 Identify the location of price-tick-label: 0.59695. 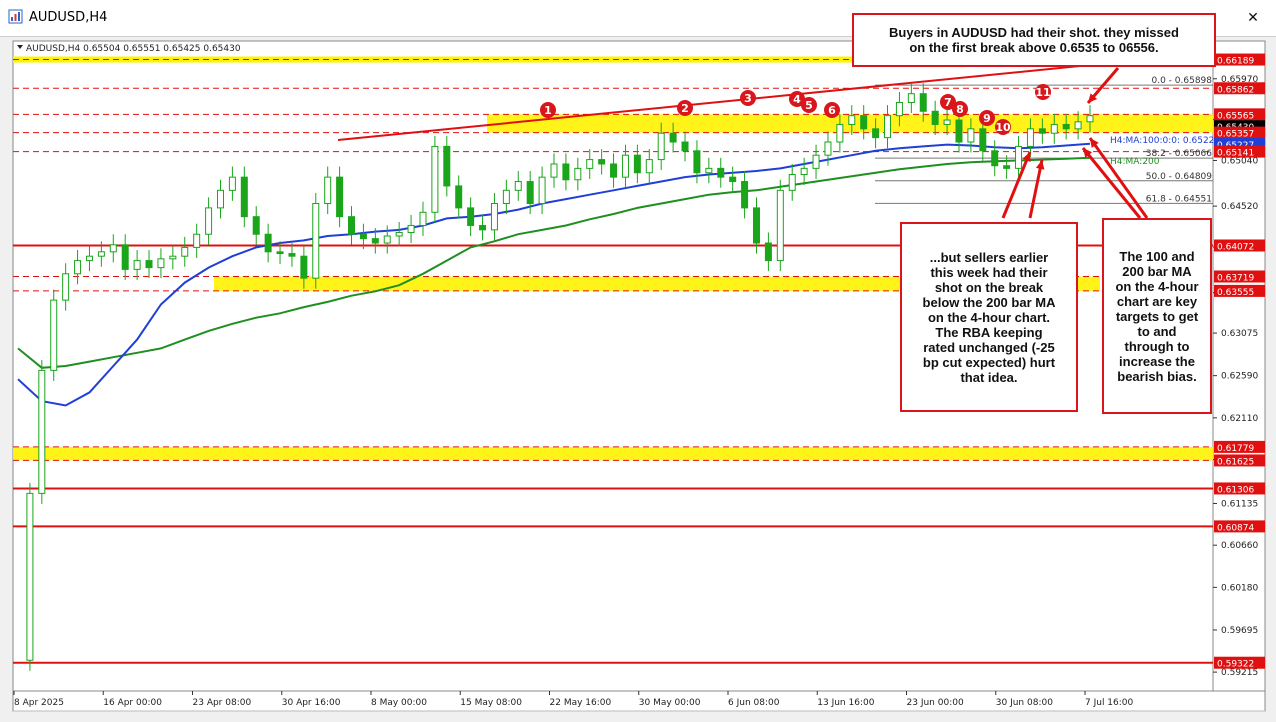
(1239, 631).